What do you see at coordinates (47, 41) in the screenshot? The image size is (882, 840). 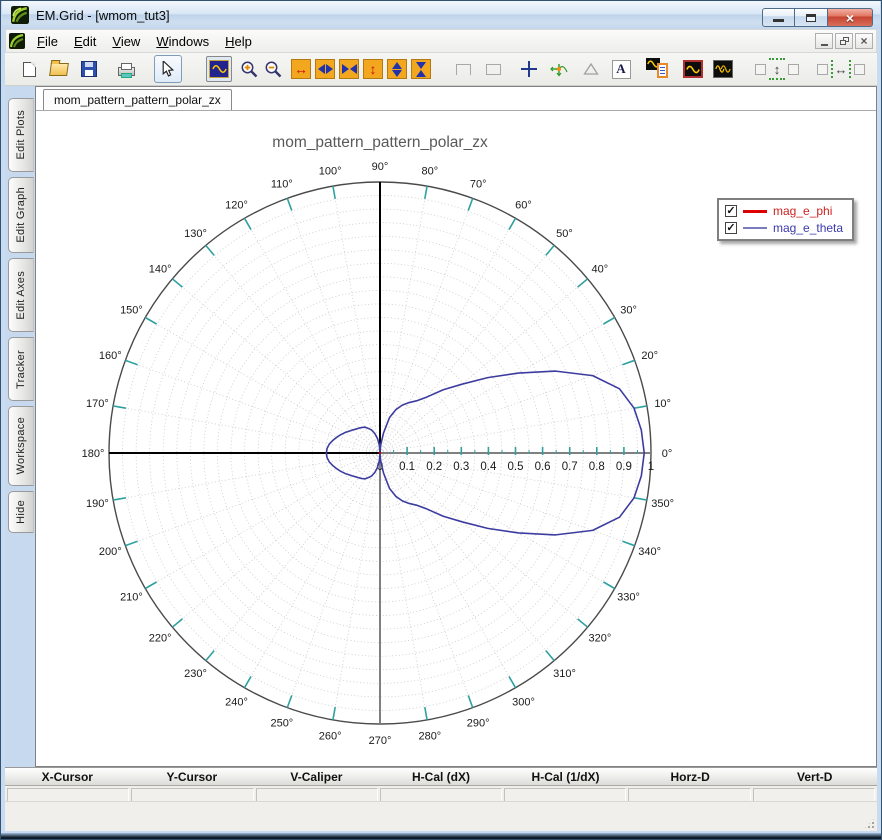 I see `menu-item-file: File` at bounding box center [47, 41].